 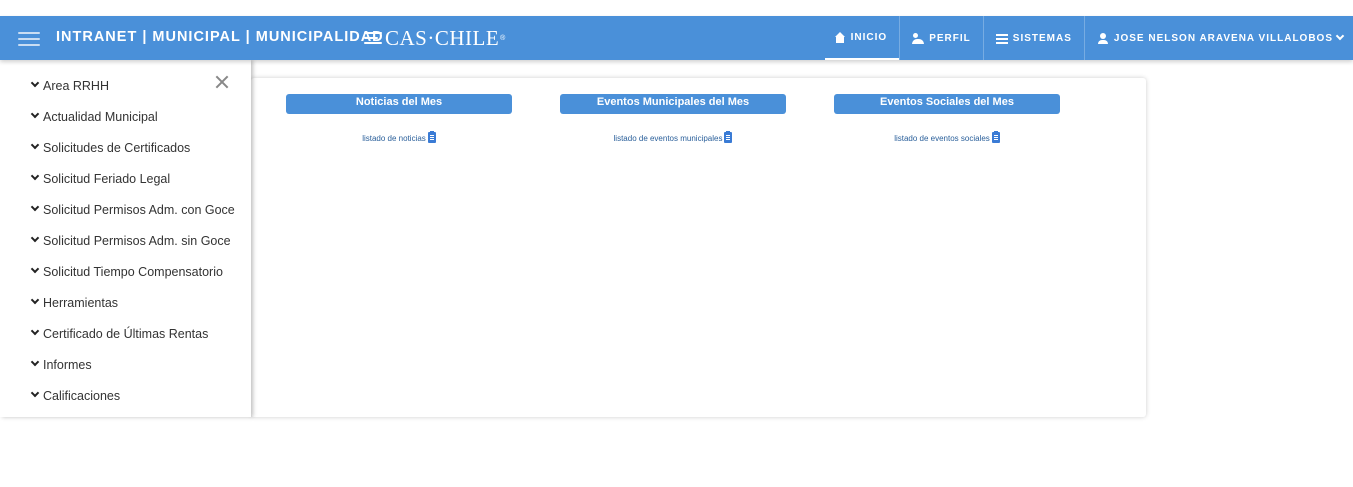 What do you see at coordinates (373, 38) in the screenshot?
I see `logo-mark-icon` at bounding box center [373, 38].